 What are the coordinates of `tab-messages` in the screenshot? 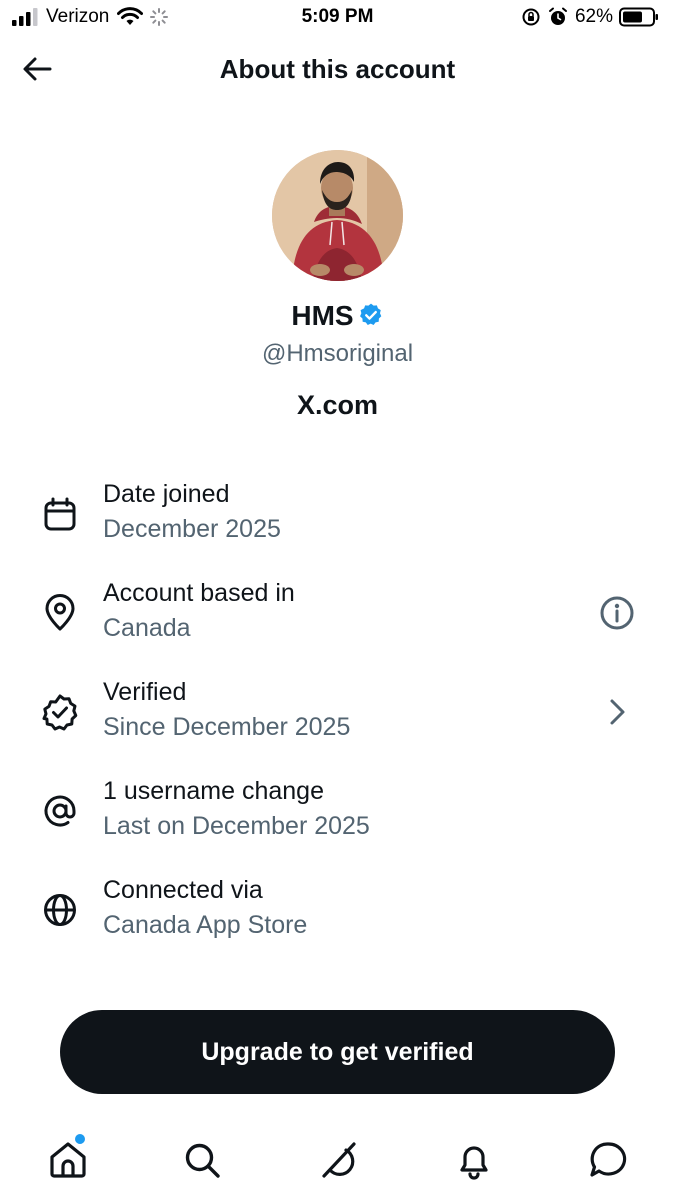 It's located at (608, 1160).